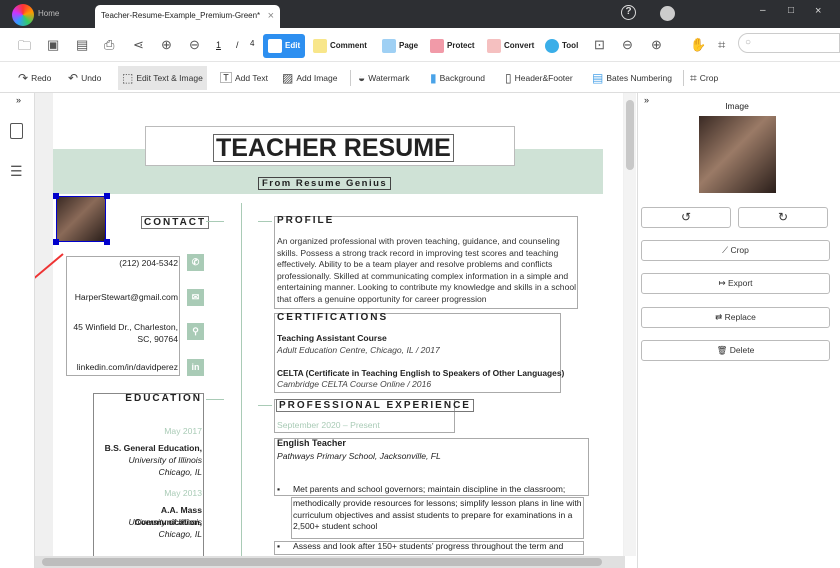  Describe the element at coordinates (123, 264) in the screenshot. I see `phone: (212) 204-5342` at that location.